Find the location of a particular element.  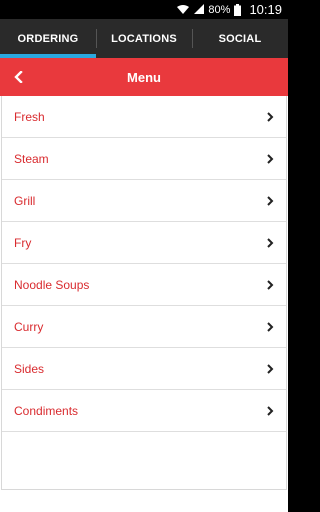

menu-item-label: Curry is located at coordinates (29, 326).